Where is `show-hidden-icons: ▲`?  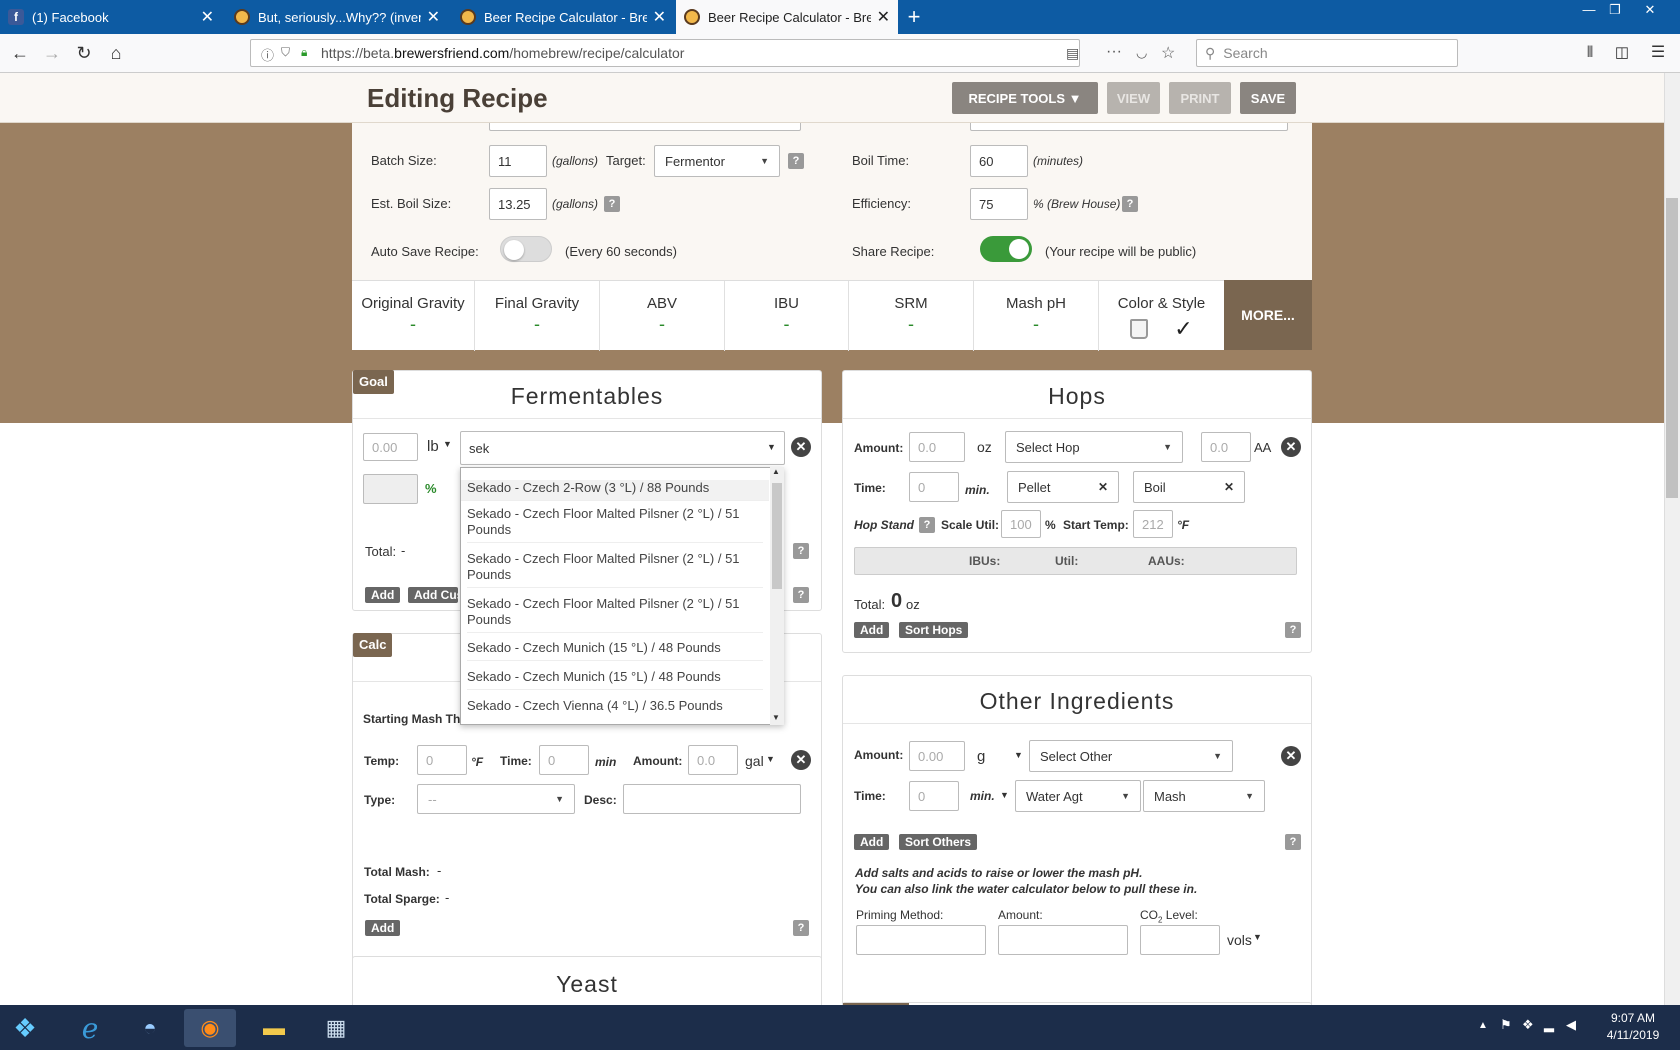
show-hidden-icons: ▲ is located at coordinates (1483, 1025).